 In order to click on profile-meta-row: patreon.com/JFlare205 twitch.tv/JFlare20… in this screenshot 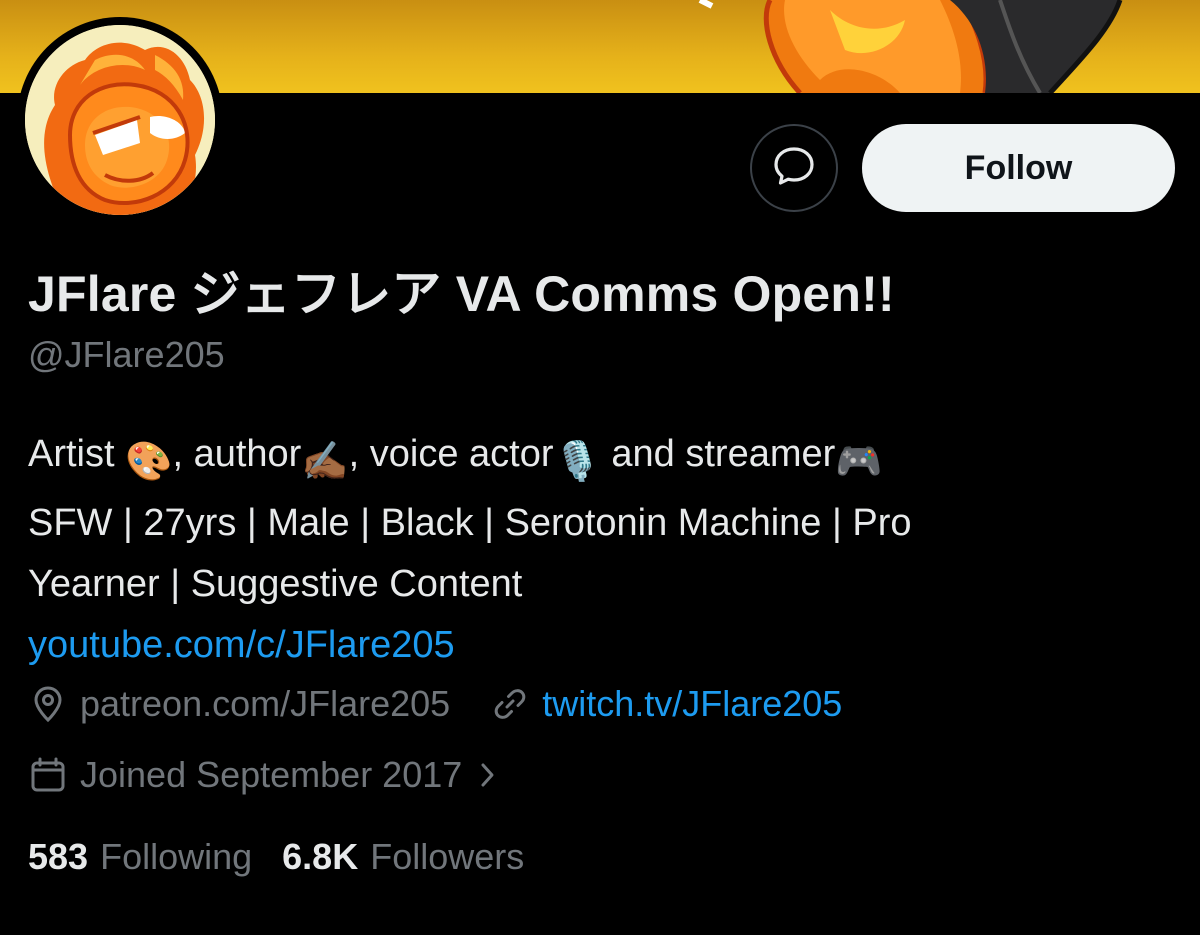, I will do `click(435, 704)`.